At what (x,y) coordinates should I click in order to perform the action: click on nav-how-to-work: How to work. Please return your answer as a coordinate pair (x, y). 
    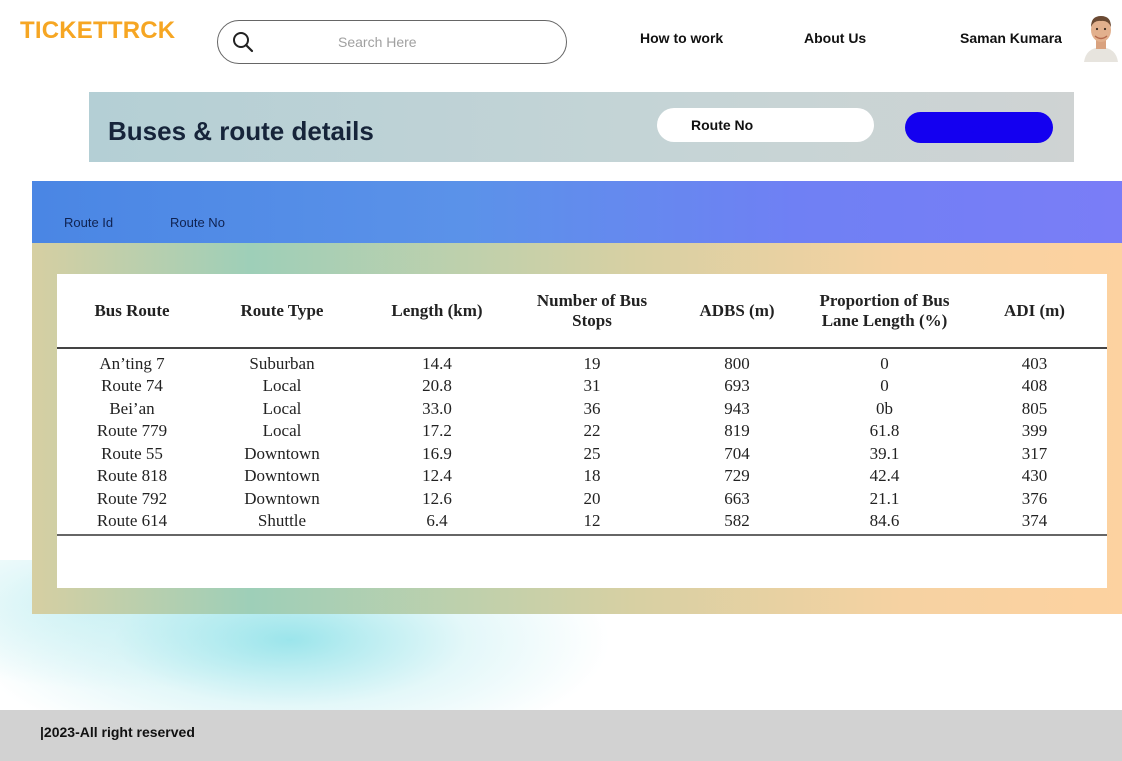
    Looking at the image, I should click on (681, 38).